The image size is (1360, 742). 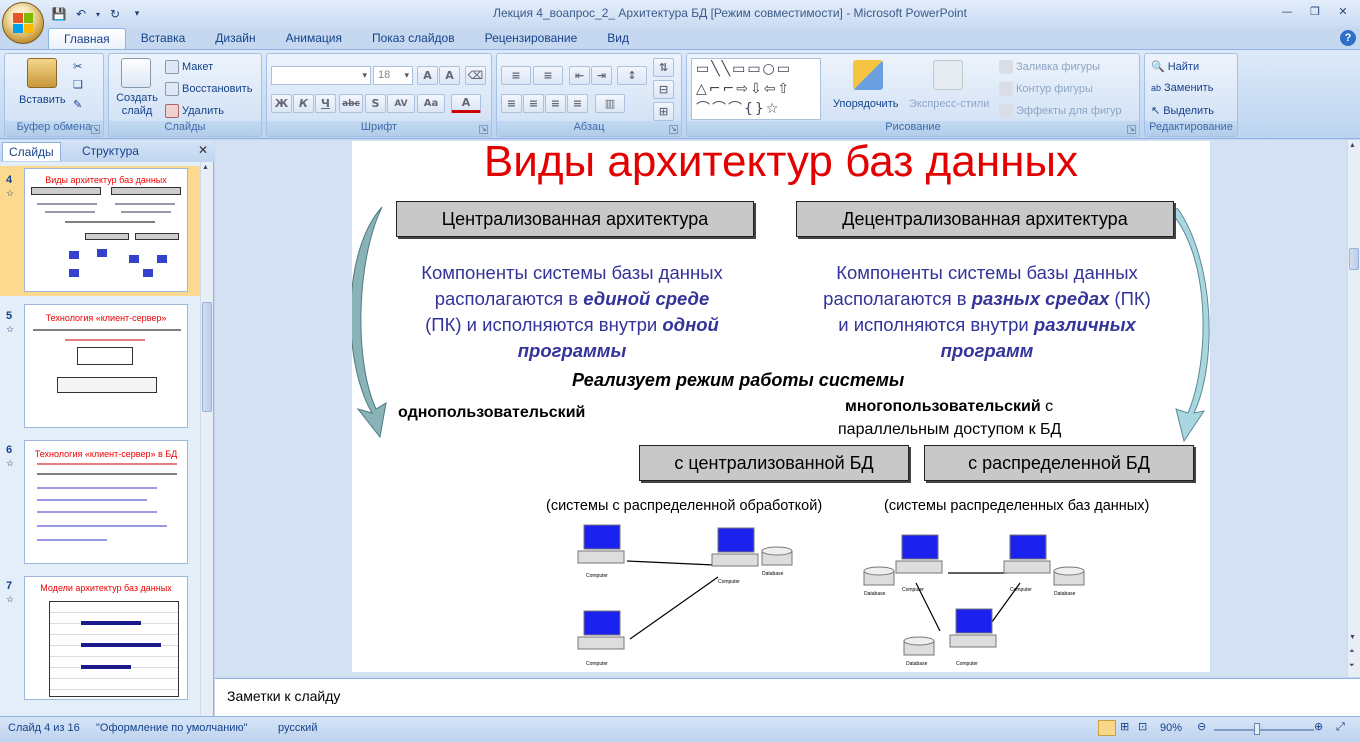 What do you see at coordinates (555, 103) in the screenshot?
I see `align-right-icon: ≡` at bounding box center [555, 103].